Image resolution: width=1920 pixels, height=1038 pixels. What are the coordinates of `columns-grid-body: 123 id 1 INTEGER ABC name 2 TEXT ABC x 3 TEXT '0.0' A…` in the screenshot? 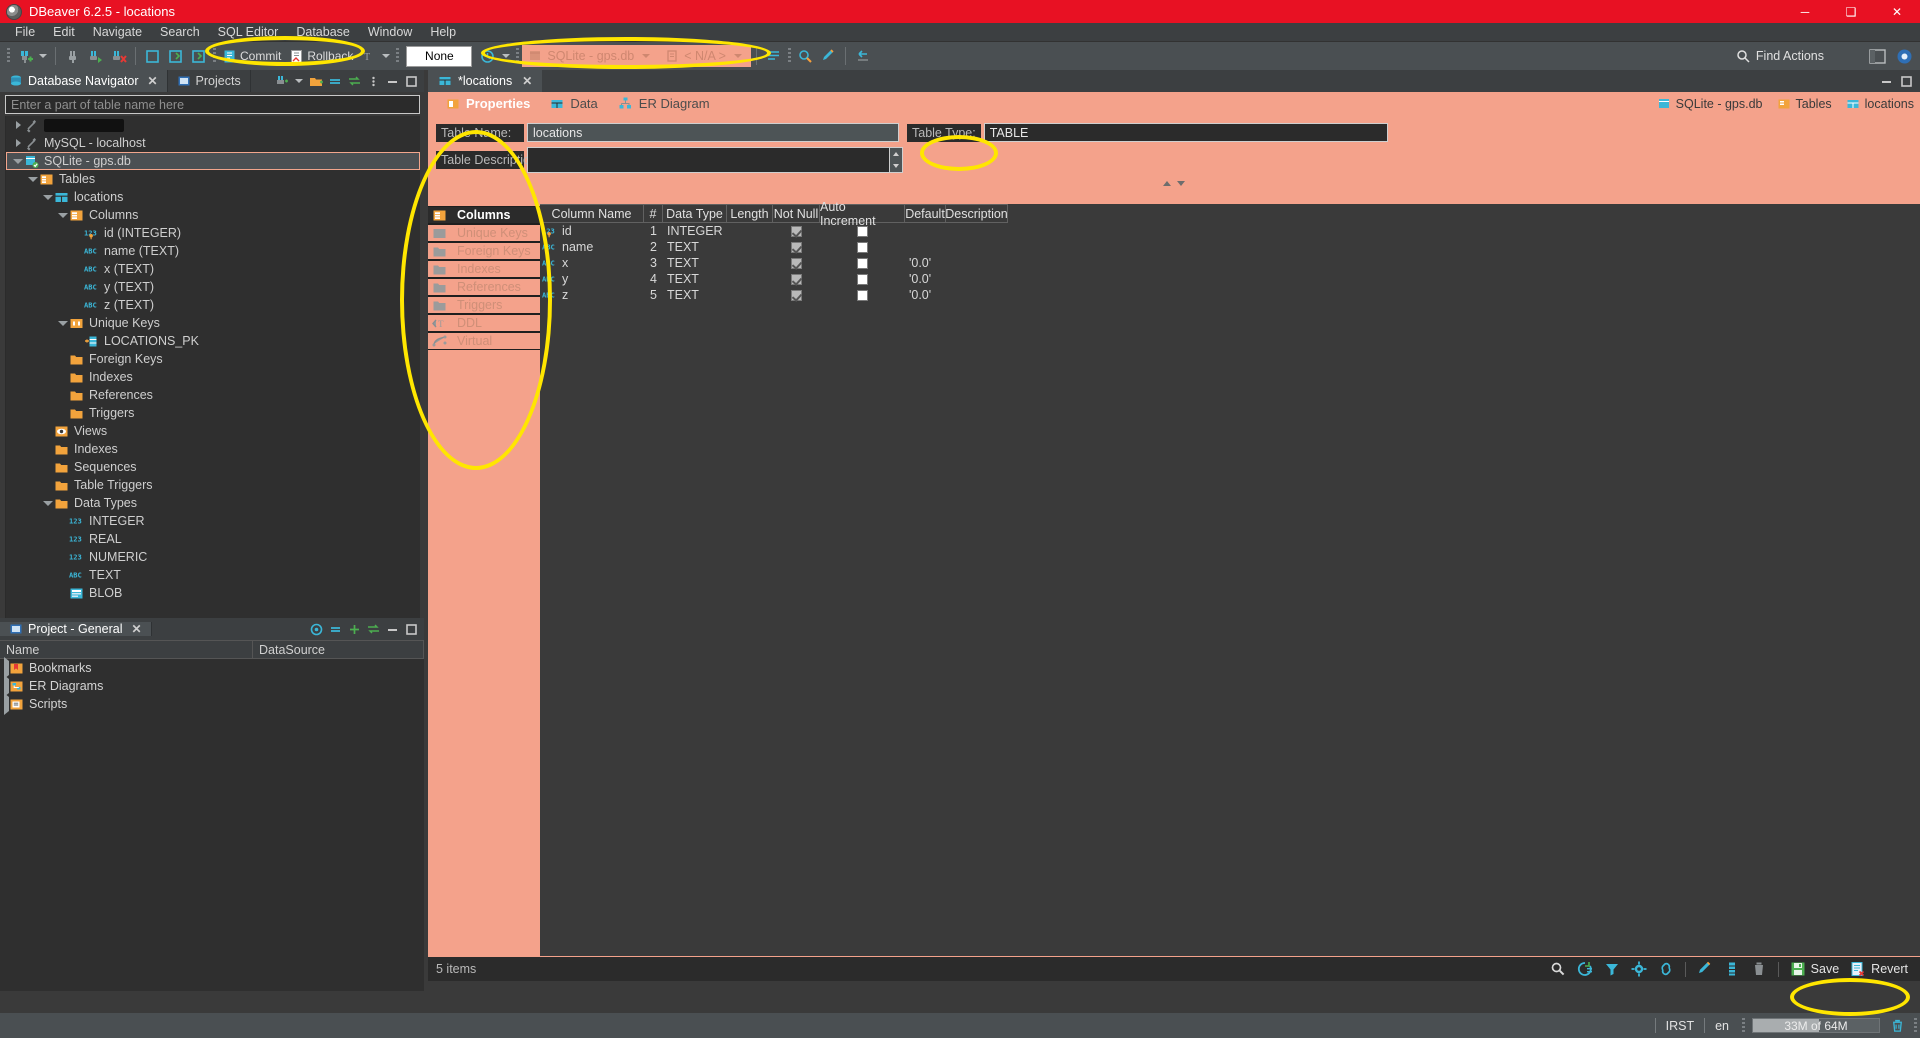 It's located at (1230, 263).